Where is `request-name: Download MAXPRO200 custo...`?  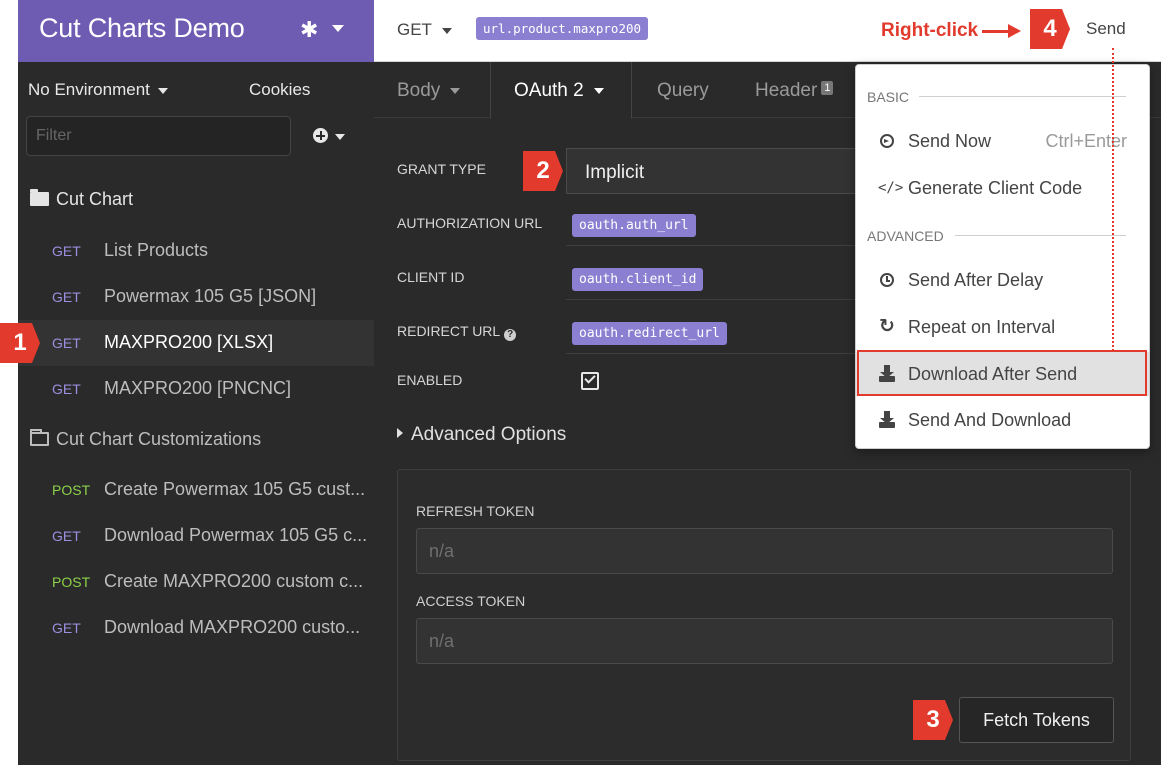
request-name: Download MAXPRO200 custo... is located at coordinates (232, 627).